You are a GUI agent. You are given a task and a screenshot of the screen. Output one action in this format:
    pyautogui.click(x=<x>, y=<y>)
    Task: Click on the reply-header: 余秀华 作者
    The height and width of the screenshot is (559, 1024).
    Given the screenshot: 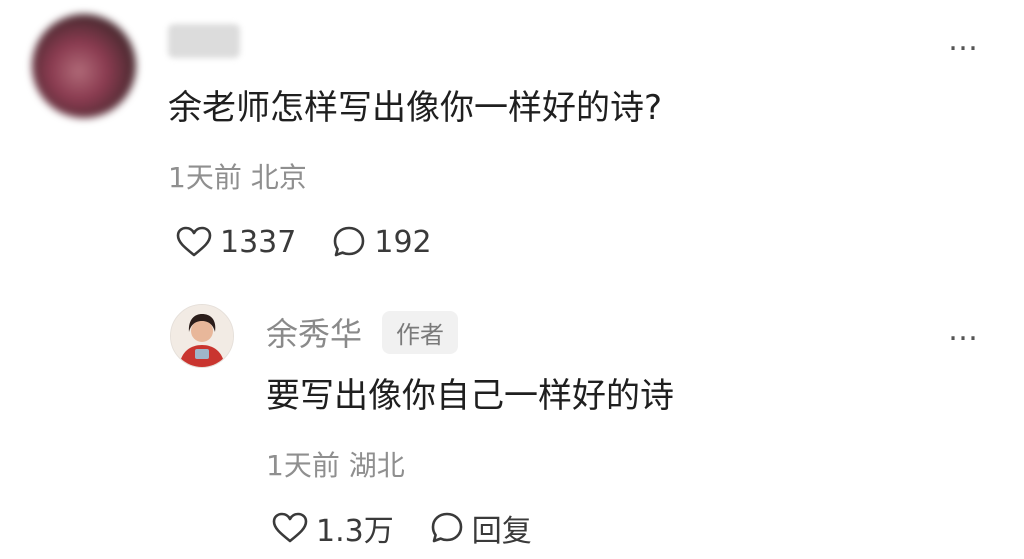 What is the action you would take?
    pyautogui.click(x=362, y=332)
    